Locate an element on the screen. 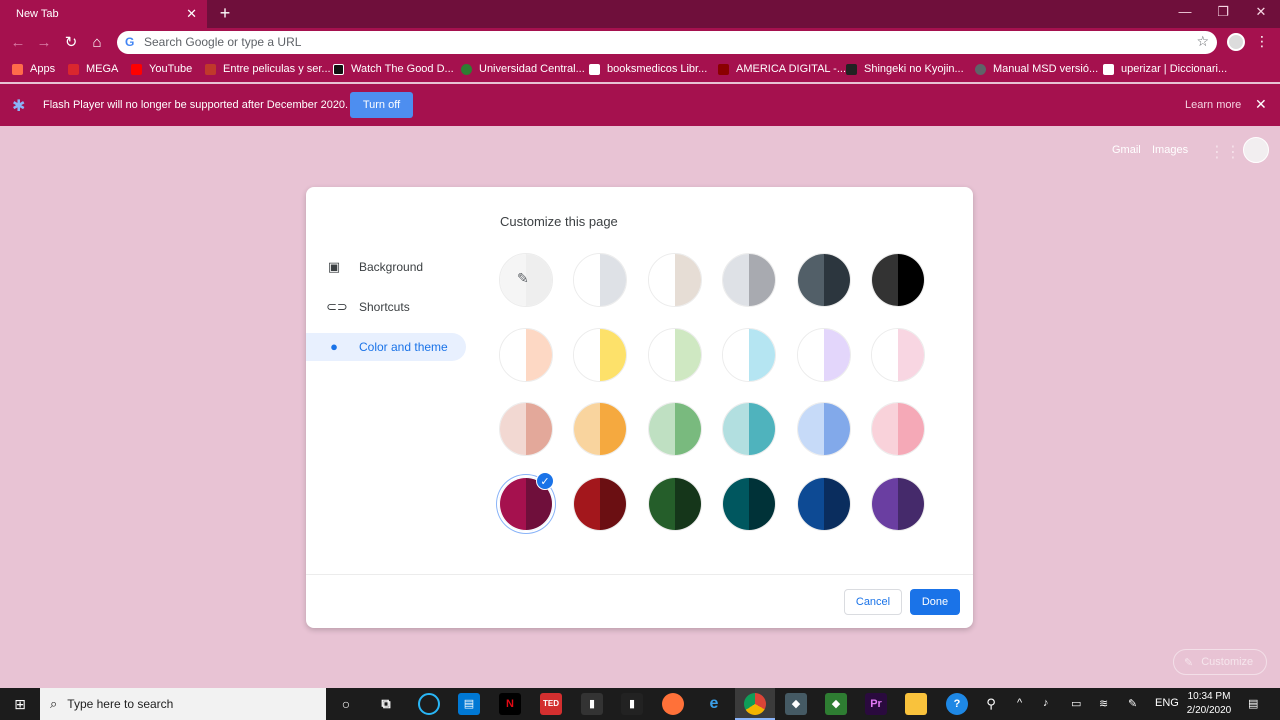 Image resolution: width=1280 pixels, height=720 pixels. edge-icon: e is located at coordinates (714, 704).